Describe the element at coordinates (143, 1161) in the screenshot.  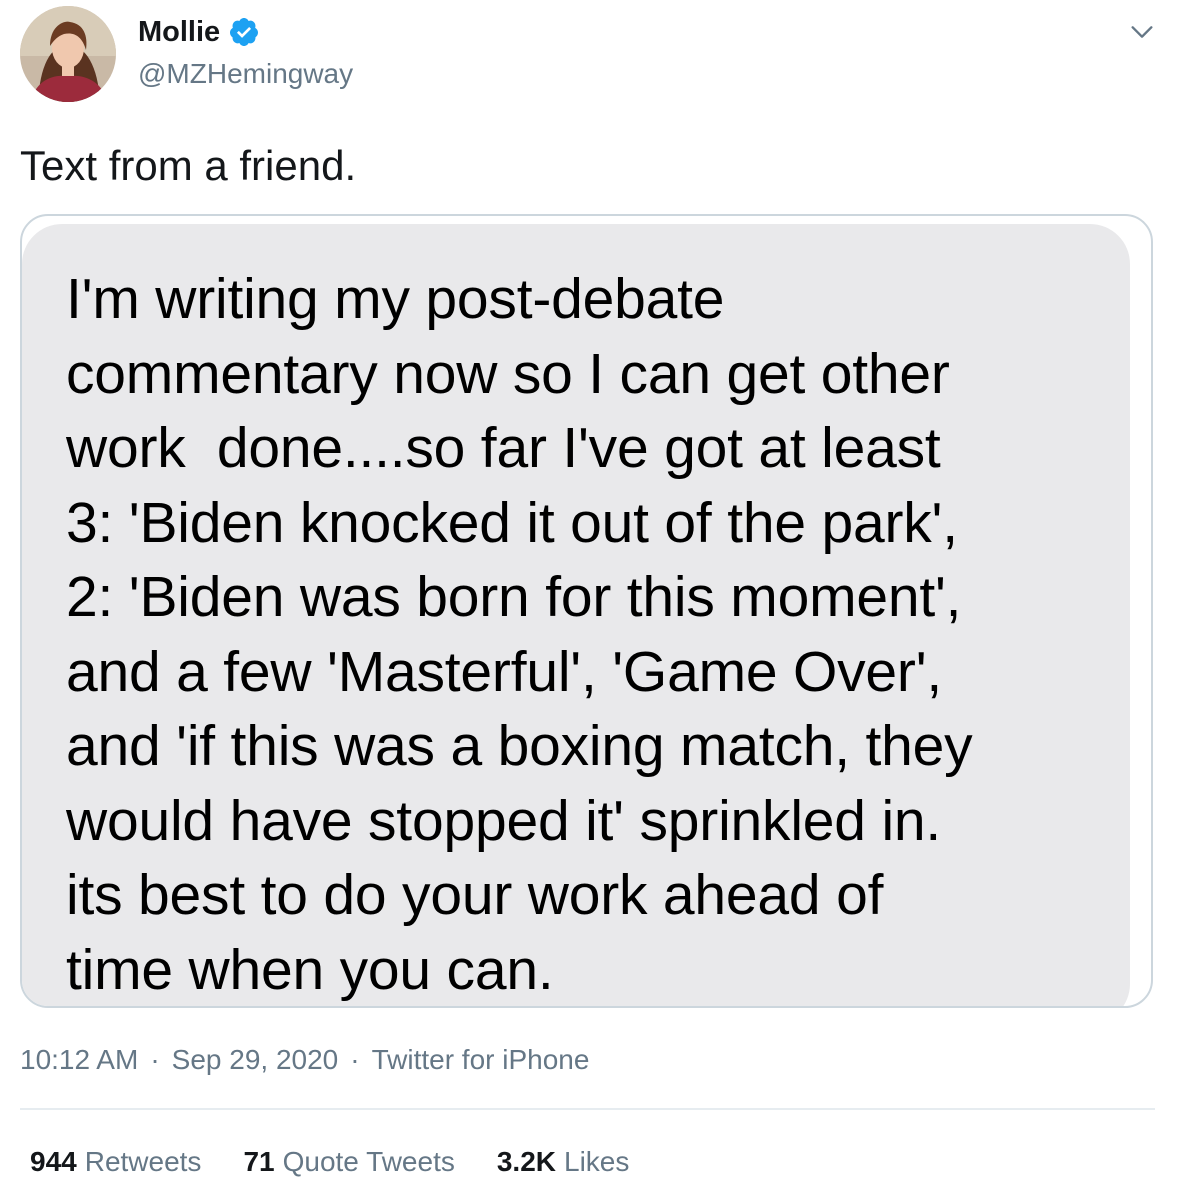
I see `retweets-label: Retweets` at that location.